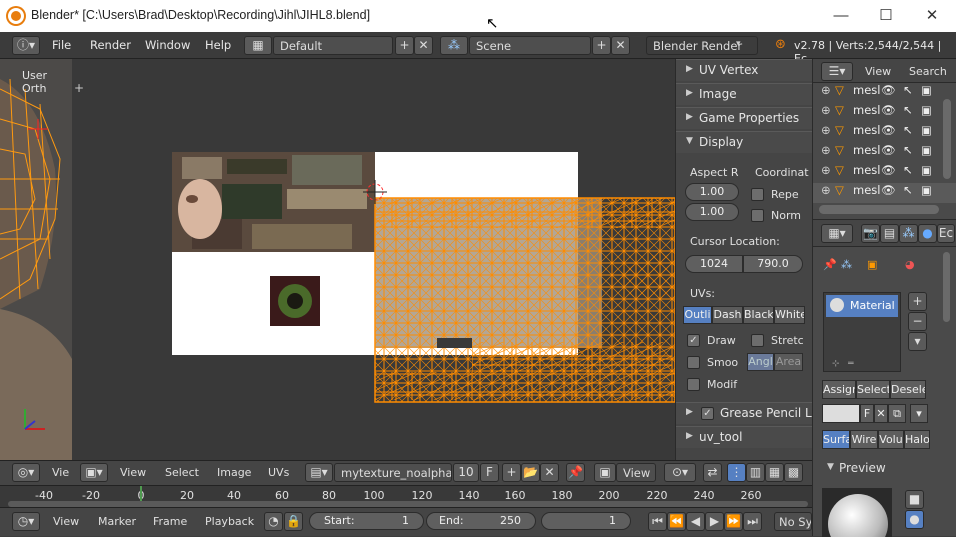 Image resolution: width=956 pixels, height=537 pixels. Describe the element at coordinates (839, 389) in the screenshot. I see `assign-button: Assign` at that location.